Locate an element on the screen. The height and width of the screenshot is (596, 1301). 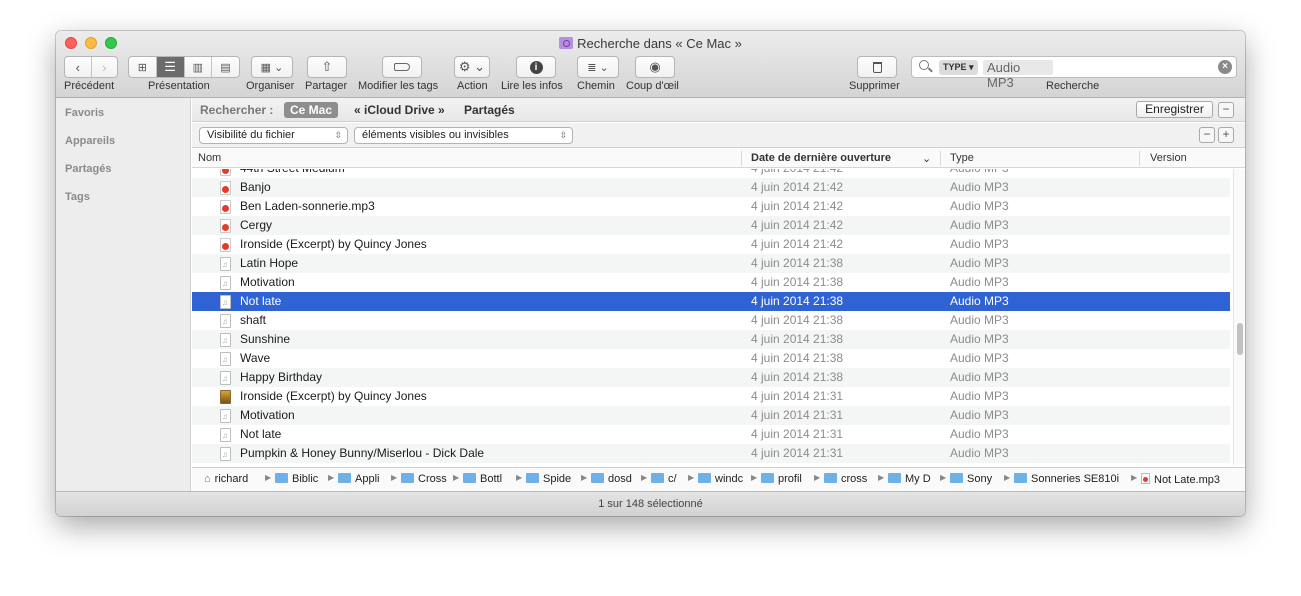
quicklook-button: ◉ is located at coordinates (655, 67).